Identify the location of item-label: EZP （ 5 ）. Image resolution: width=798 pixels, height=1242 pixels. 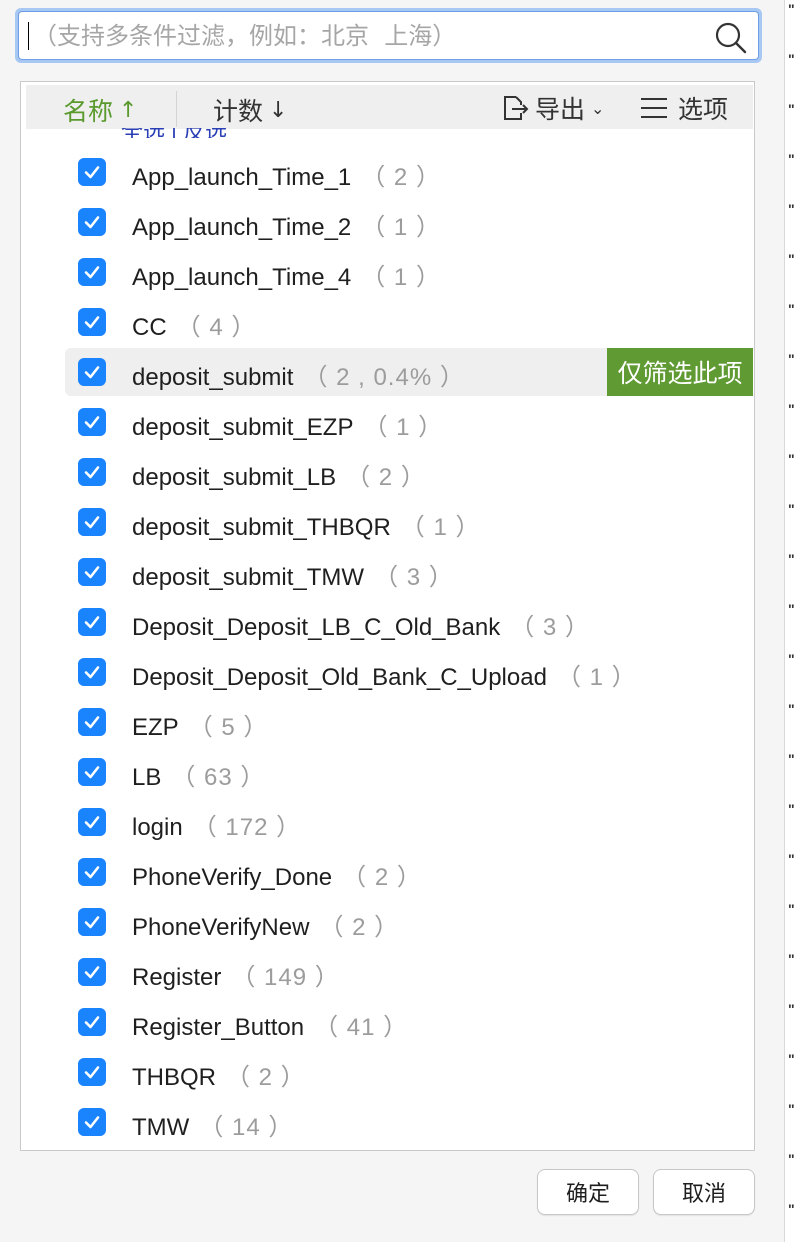
(200, 724).